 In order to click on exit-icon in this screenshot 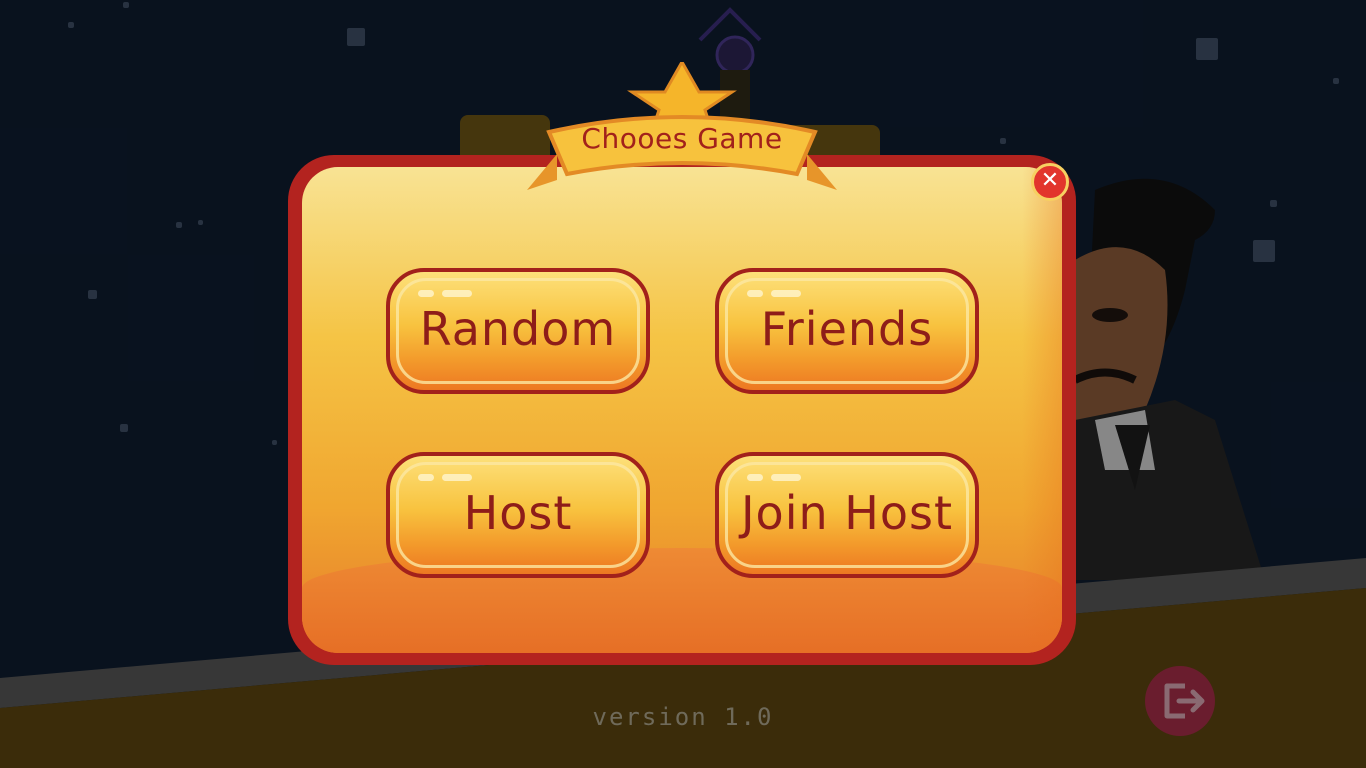, I will do `click(1184, 701)`.